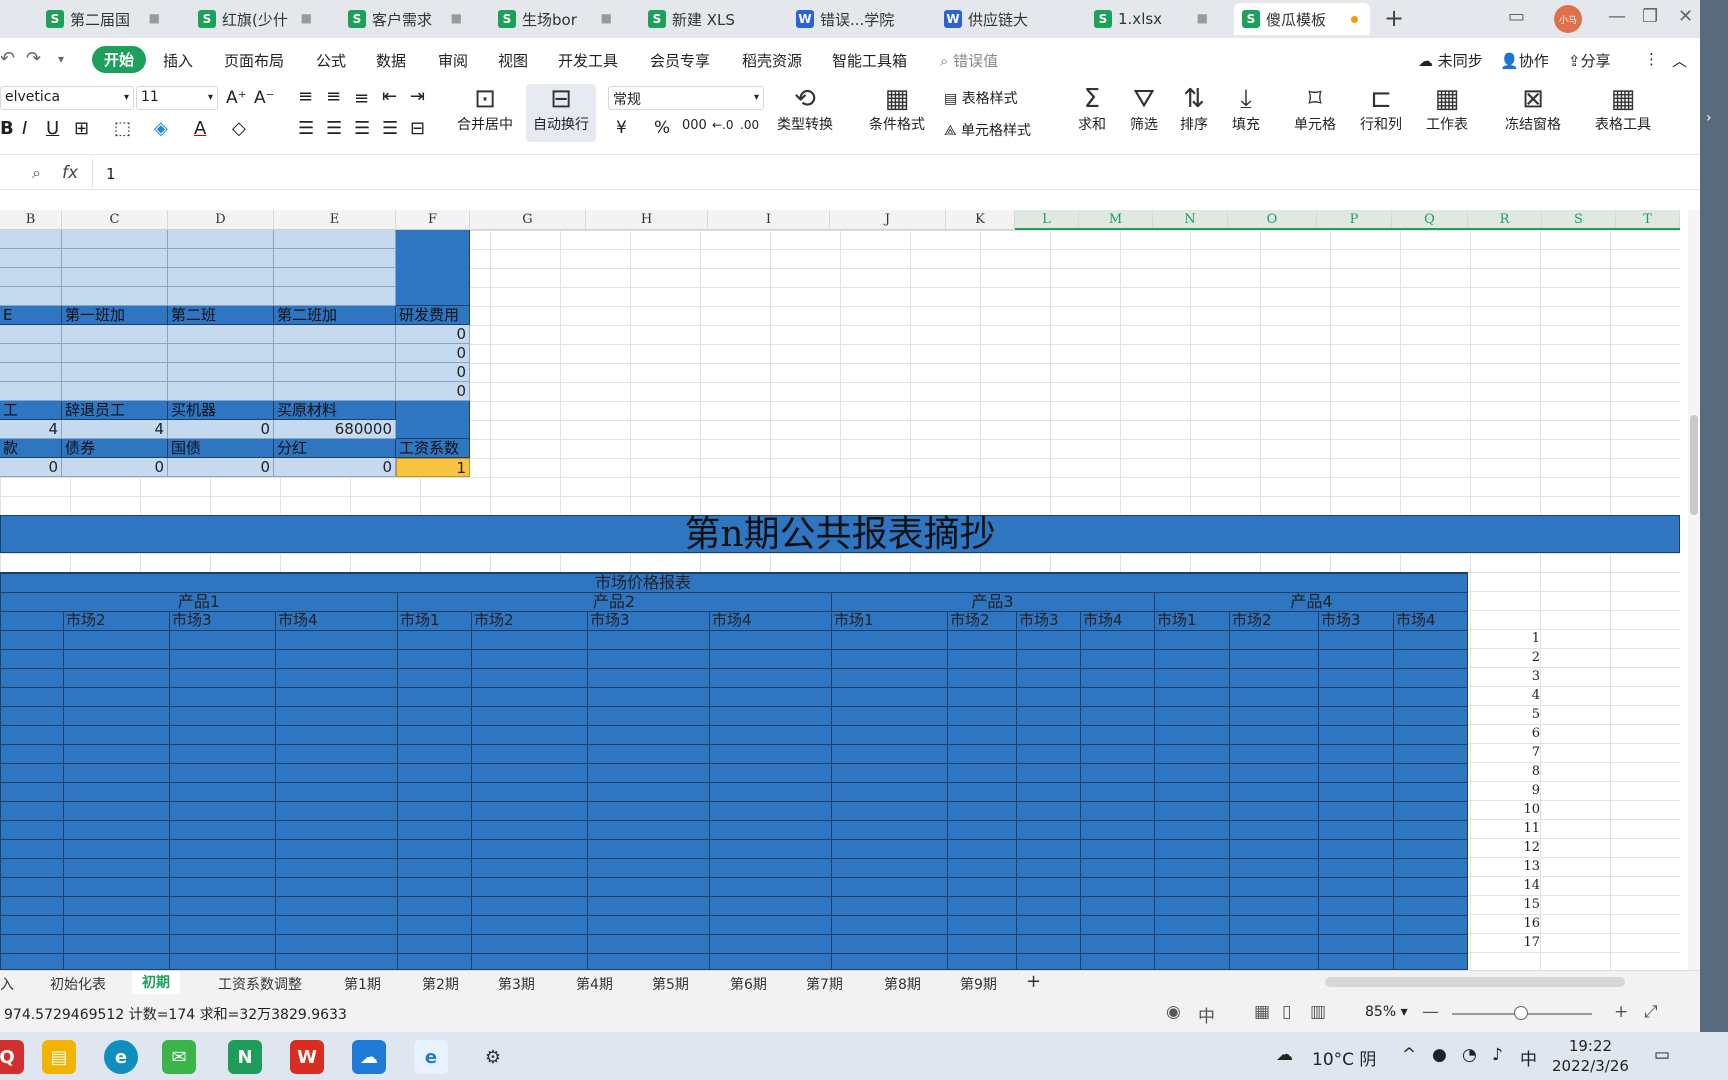 The height and width of the screenshot is (1080, 1728). Describe the element at coordinates (1194, 109) in the screenshot. I see `sort-button: ⇅ 排序` at that location.